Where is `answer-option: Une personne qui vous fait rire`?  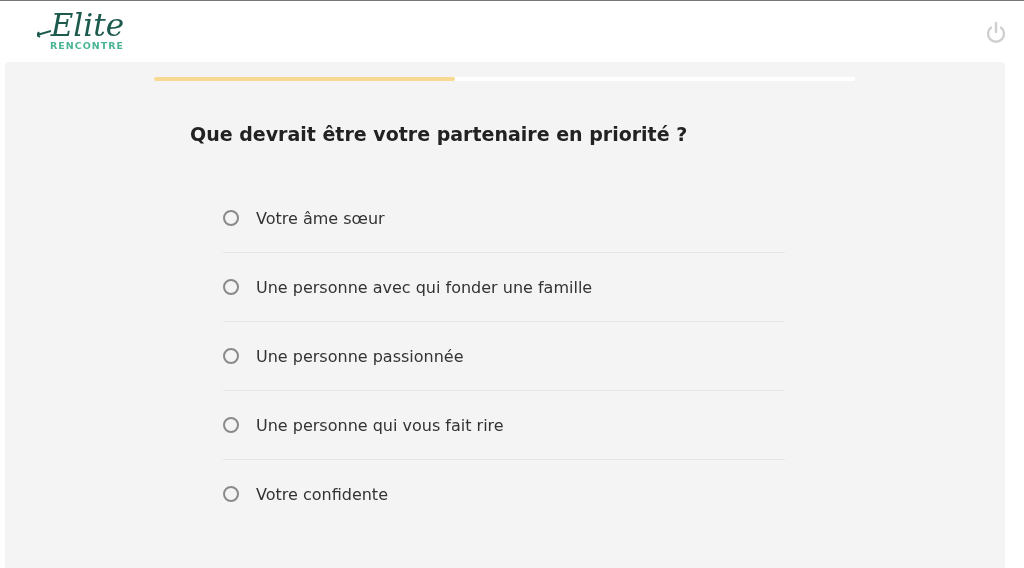
answer-option: Une personne qui vous fait rire is located at coordinates (504, 425).